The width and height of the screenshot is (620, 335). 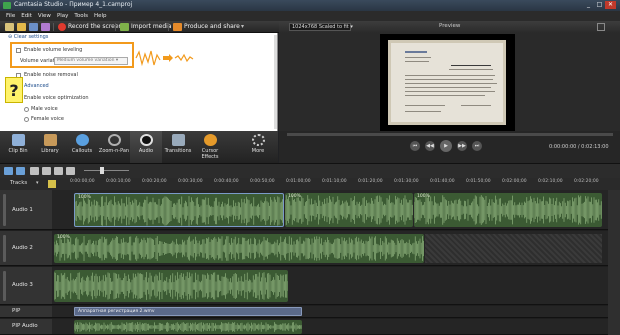 I want to click on cut-icon, so click(x=34, y=171).